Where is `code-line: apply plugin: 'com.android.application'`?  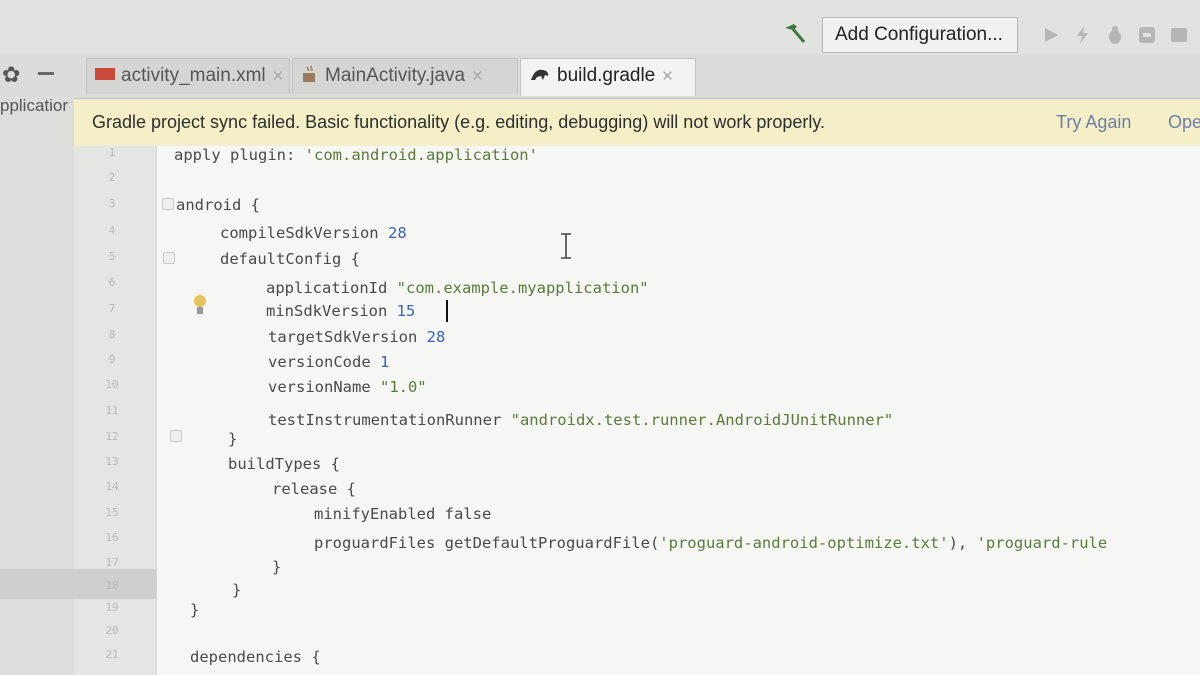
code-line: apply plugin: 'com.android.application' is located at coordinates (356, 155).